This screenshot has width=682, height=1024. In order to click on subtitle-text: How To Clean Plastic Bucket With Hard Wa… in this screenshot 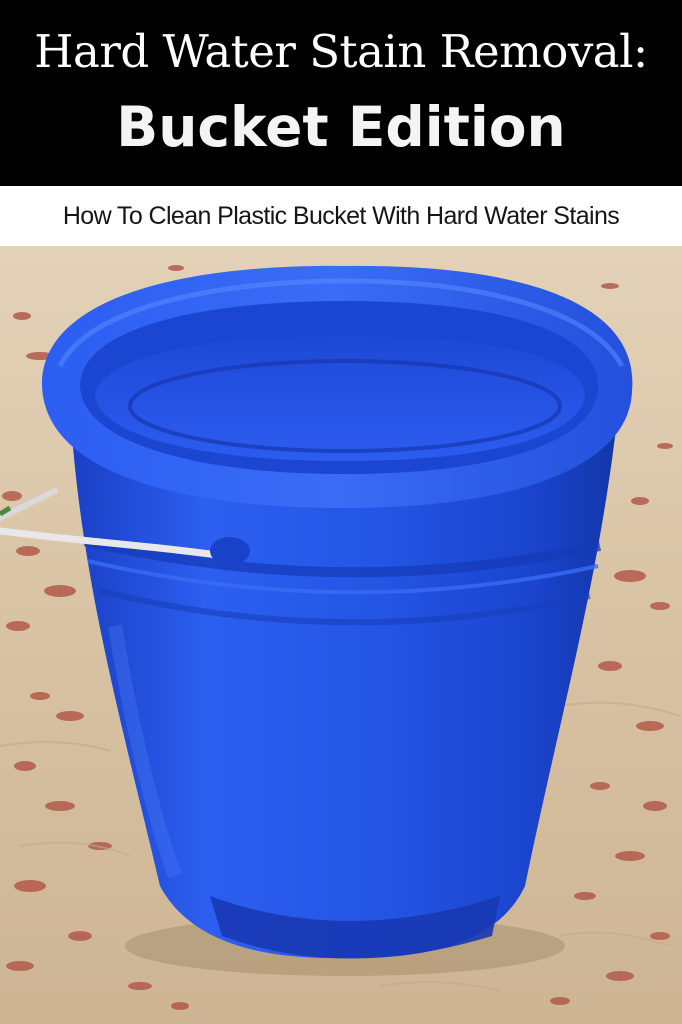, I will do `click(341, 216)`.